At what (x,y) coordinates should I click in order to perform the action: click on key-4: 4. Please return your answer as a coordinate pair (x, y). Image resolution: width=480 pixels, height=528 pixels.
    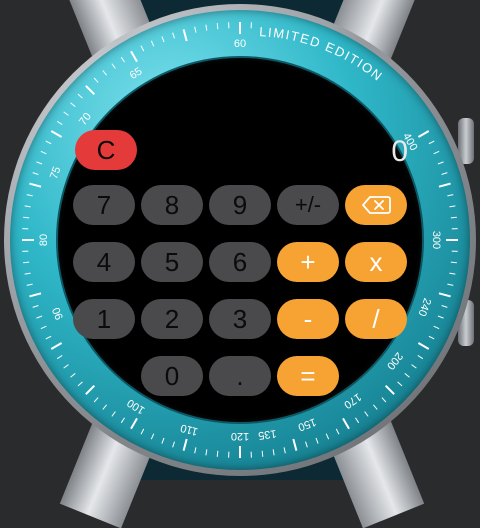
    Looking at the image, I should click on (104, 262).